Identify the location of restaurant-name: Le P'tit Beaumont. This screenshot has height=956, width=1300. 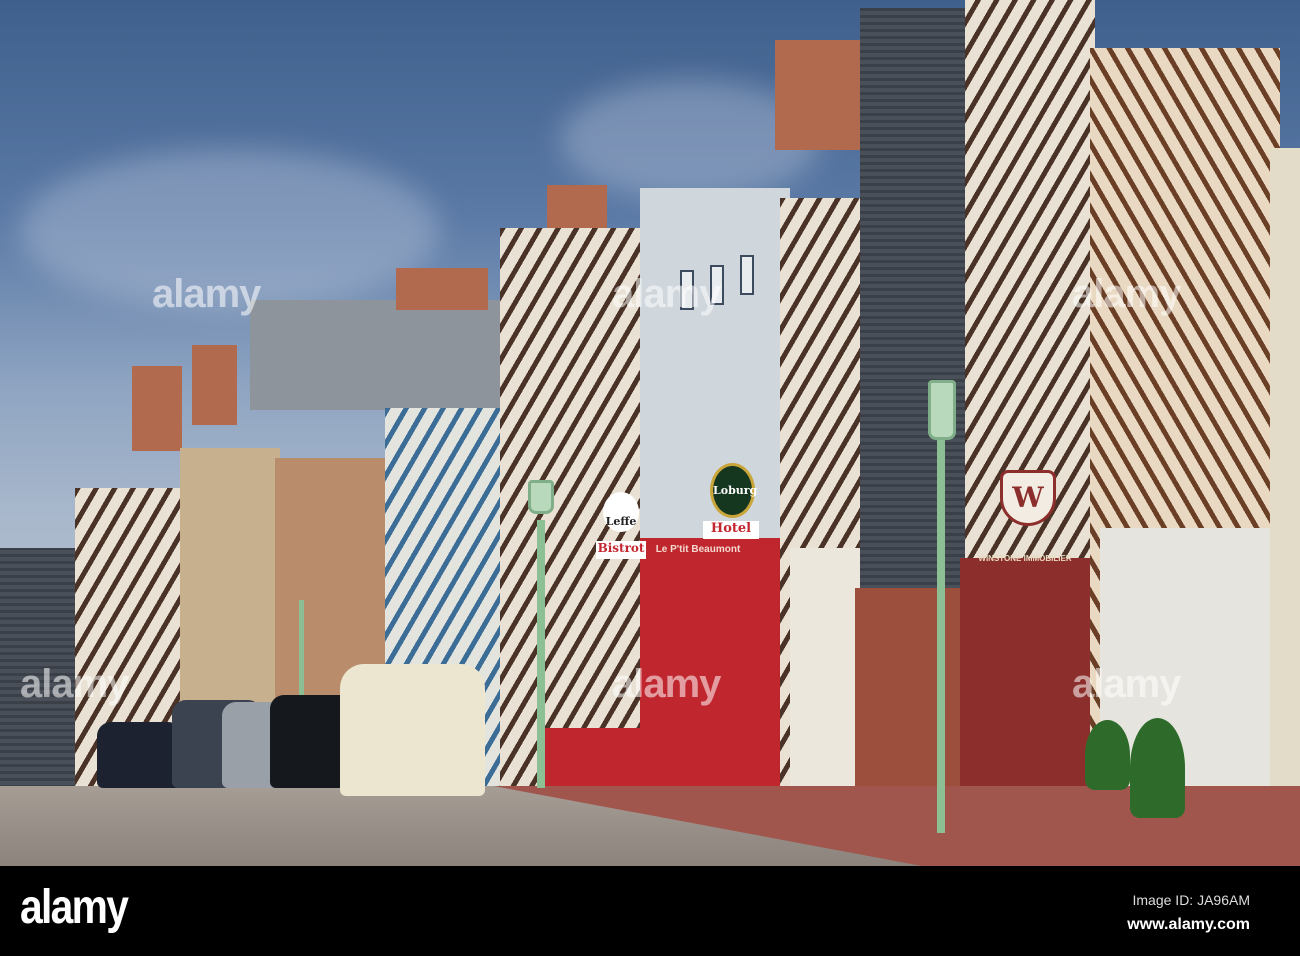
(698, 549).